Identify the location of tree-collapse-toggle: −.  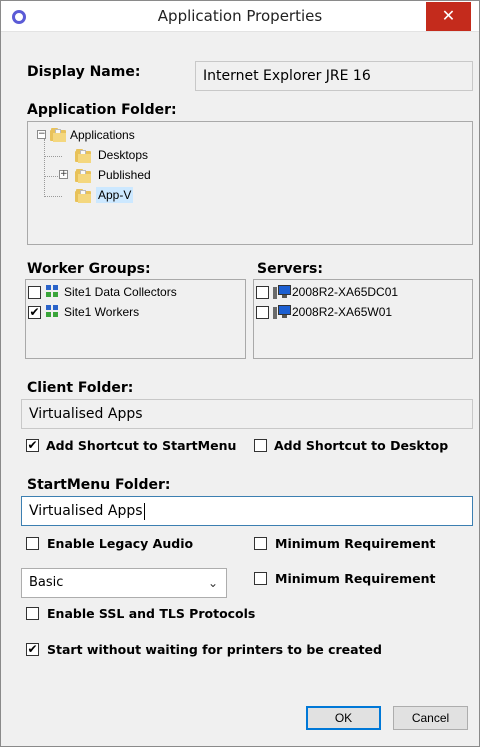
(41, 134).